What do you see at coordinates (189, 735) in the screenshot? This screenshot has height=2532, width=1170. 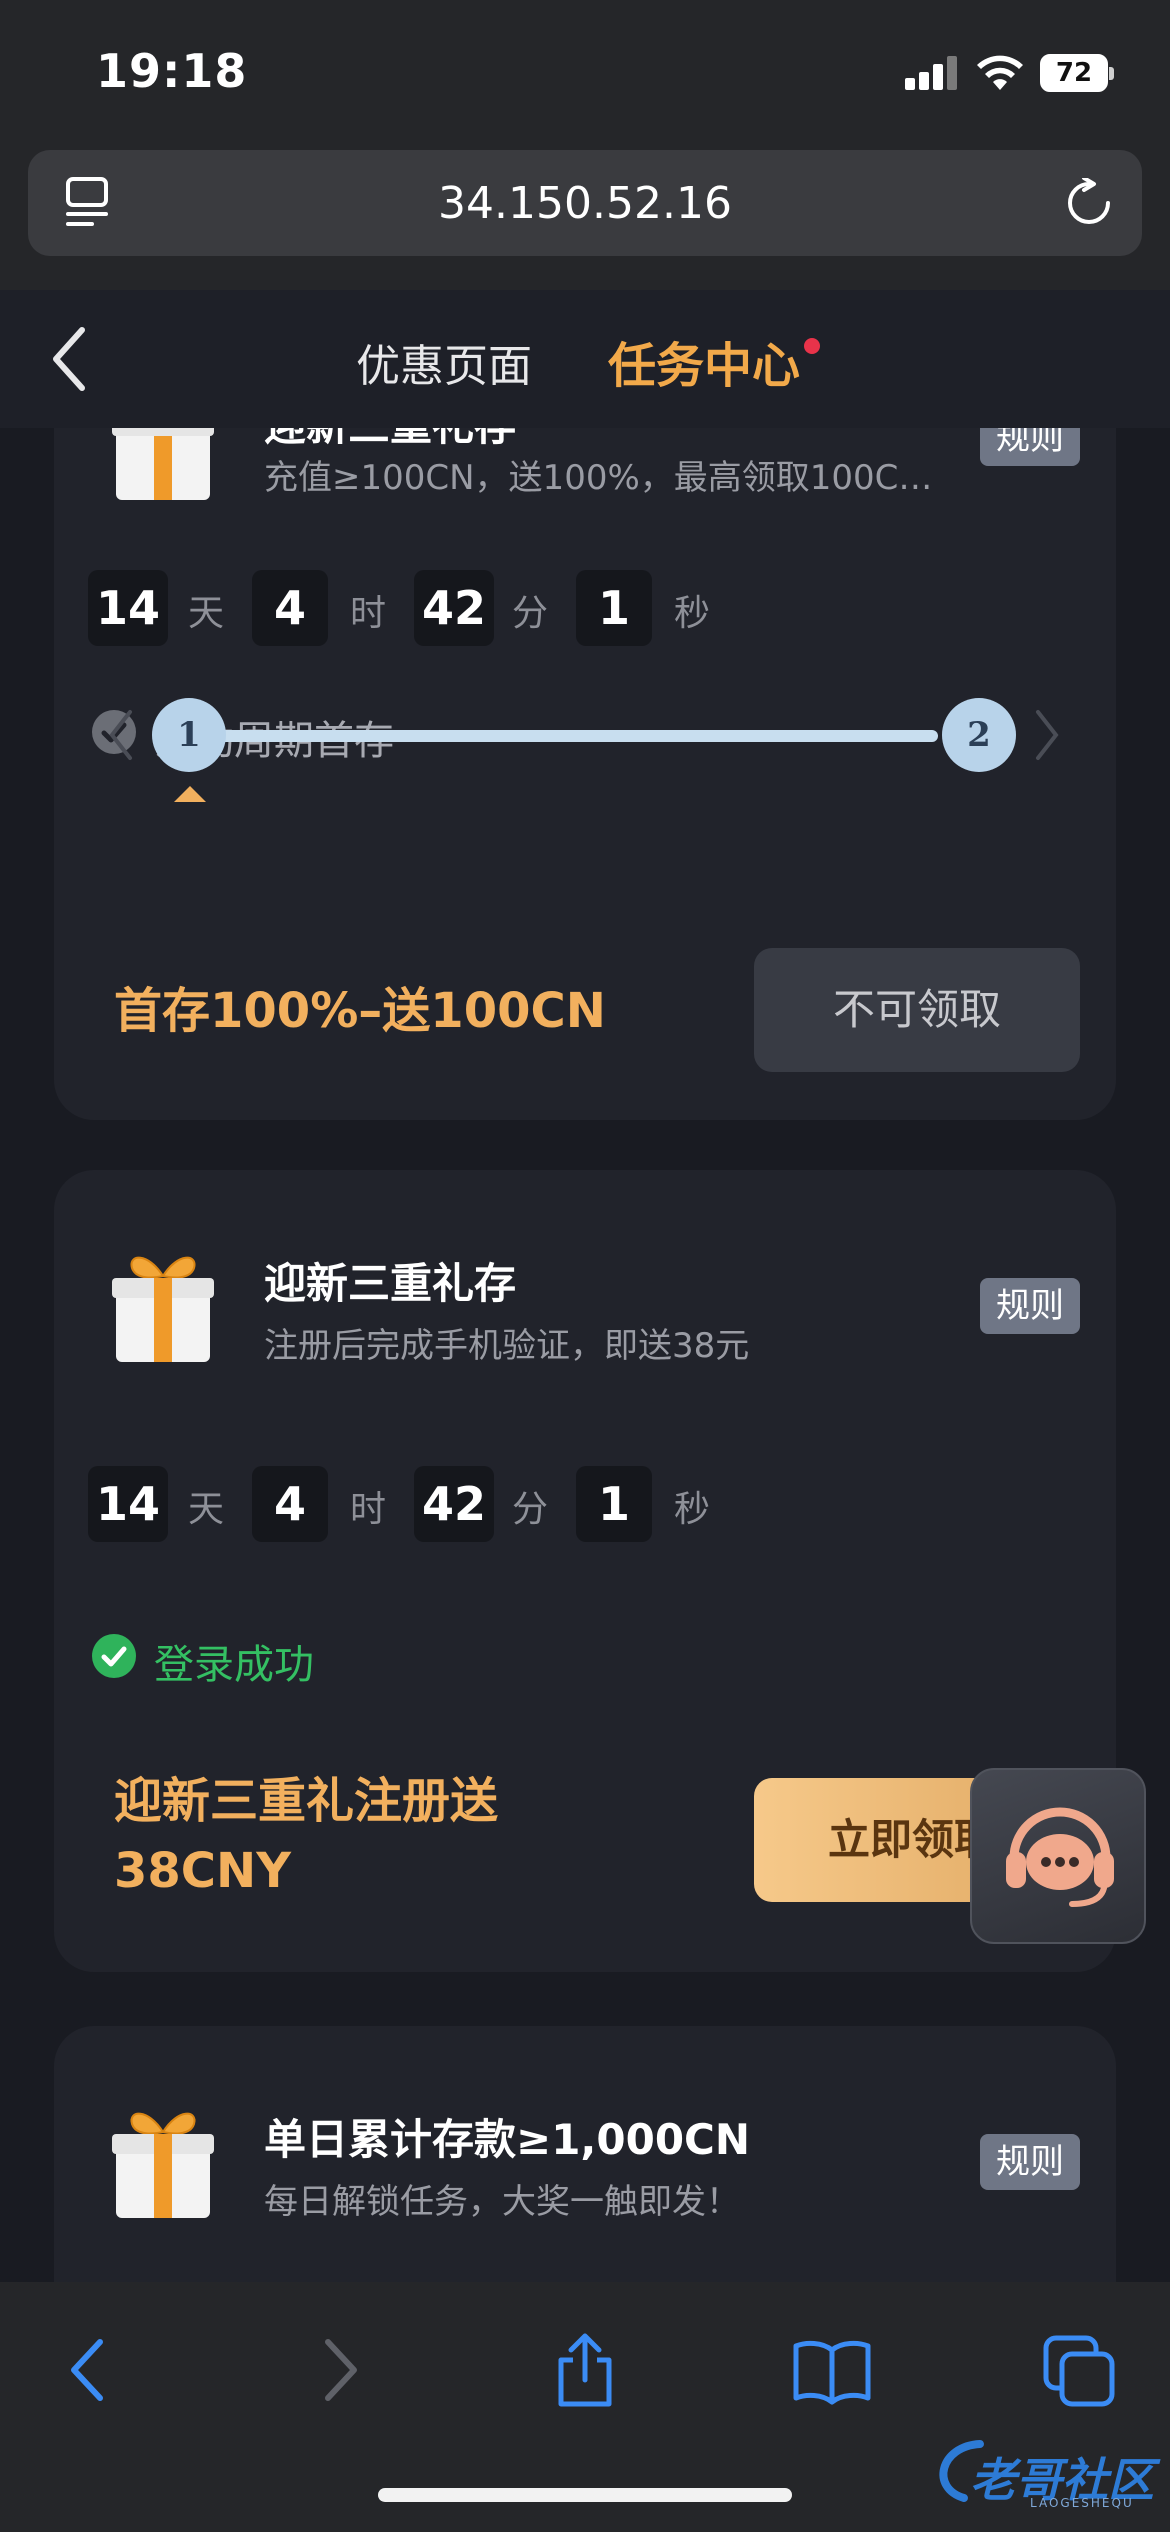 I see `step-node: 1` at bounding box center [189, 735].